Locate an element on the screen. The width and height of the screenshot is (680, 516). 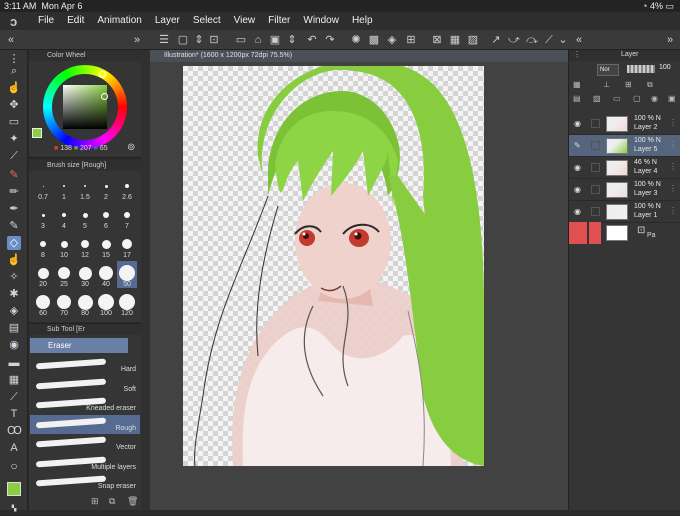
text-tool-icon: T is located at coordinates (14, 414).